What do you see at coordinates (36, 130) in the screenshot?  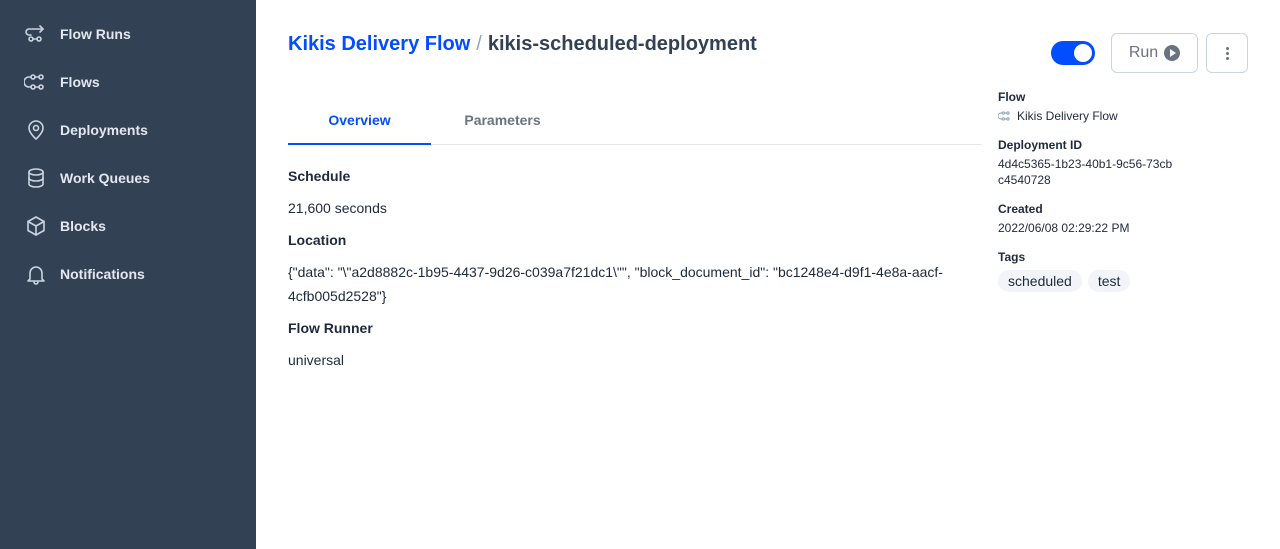 I see `map-pin-icon` at bounding box center [36, 130].